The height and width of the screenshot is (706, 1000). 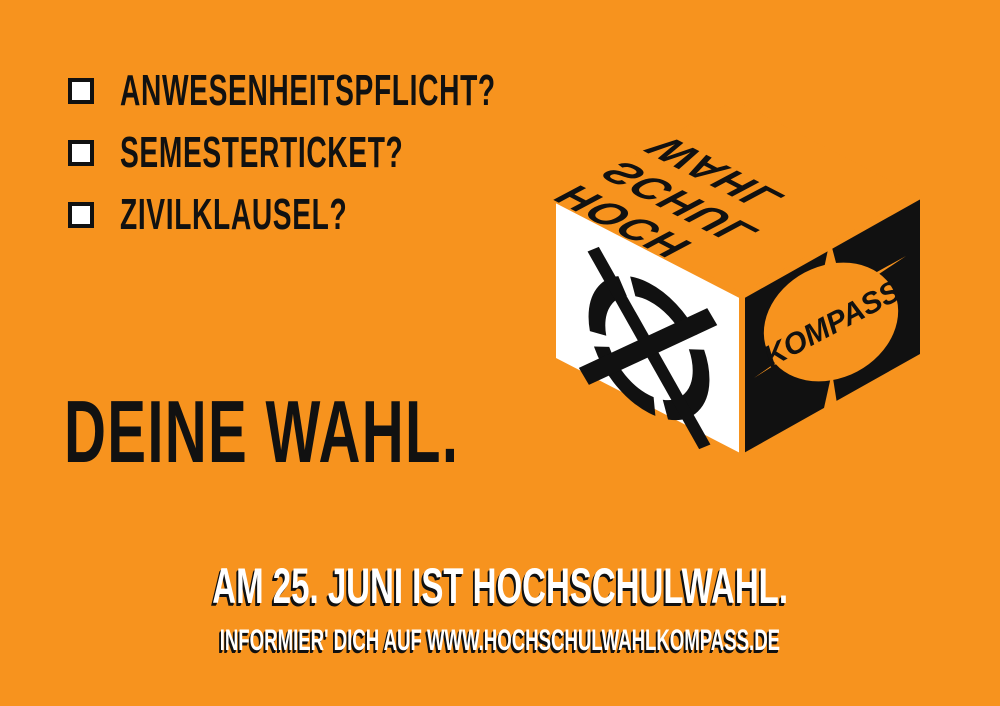 What do you see at coordinates (500, 586) in the screenshot?
I see `footer-date-line: AM 25. JUNI IST HOCHSCHULWAHL.` at bounding box center [500, 586].